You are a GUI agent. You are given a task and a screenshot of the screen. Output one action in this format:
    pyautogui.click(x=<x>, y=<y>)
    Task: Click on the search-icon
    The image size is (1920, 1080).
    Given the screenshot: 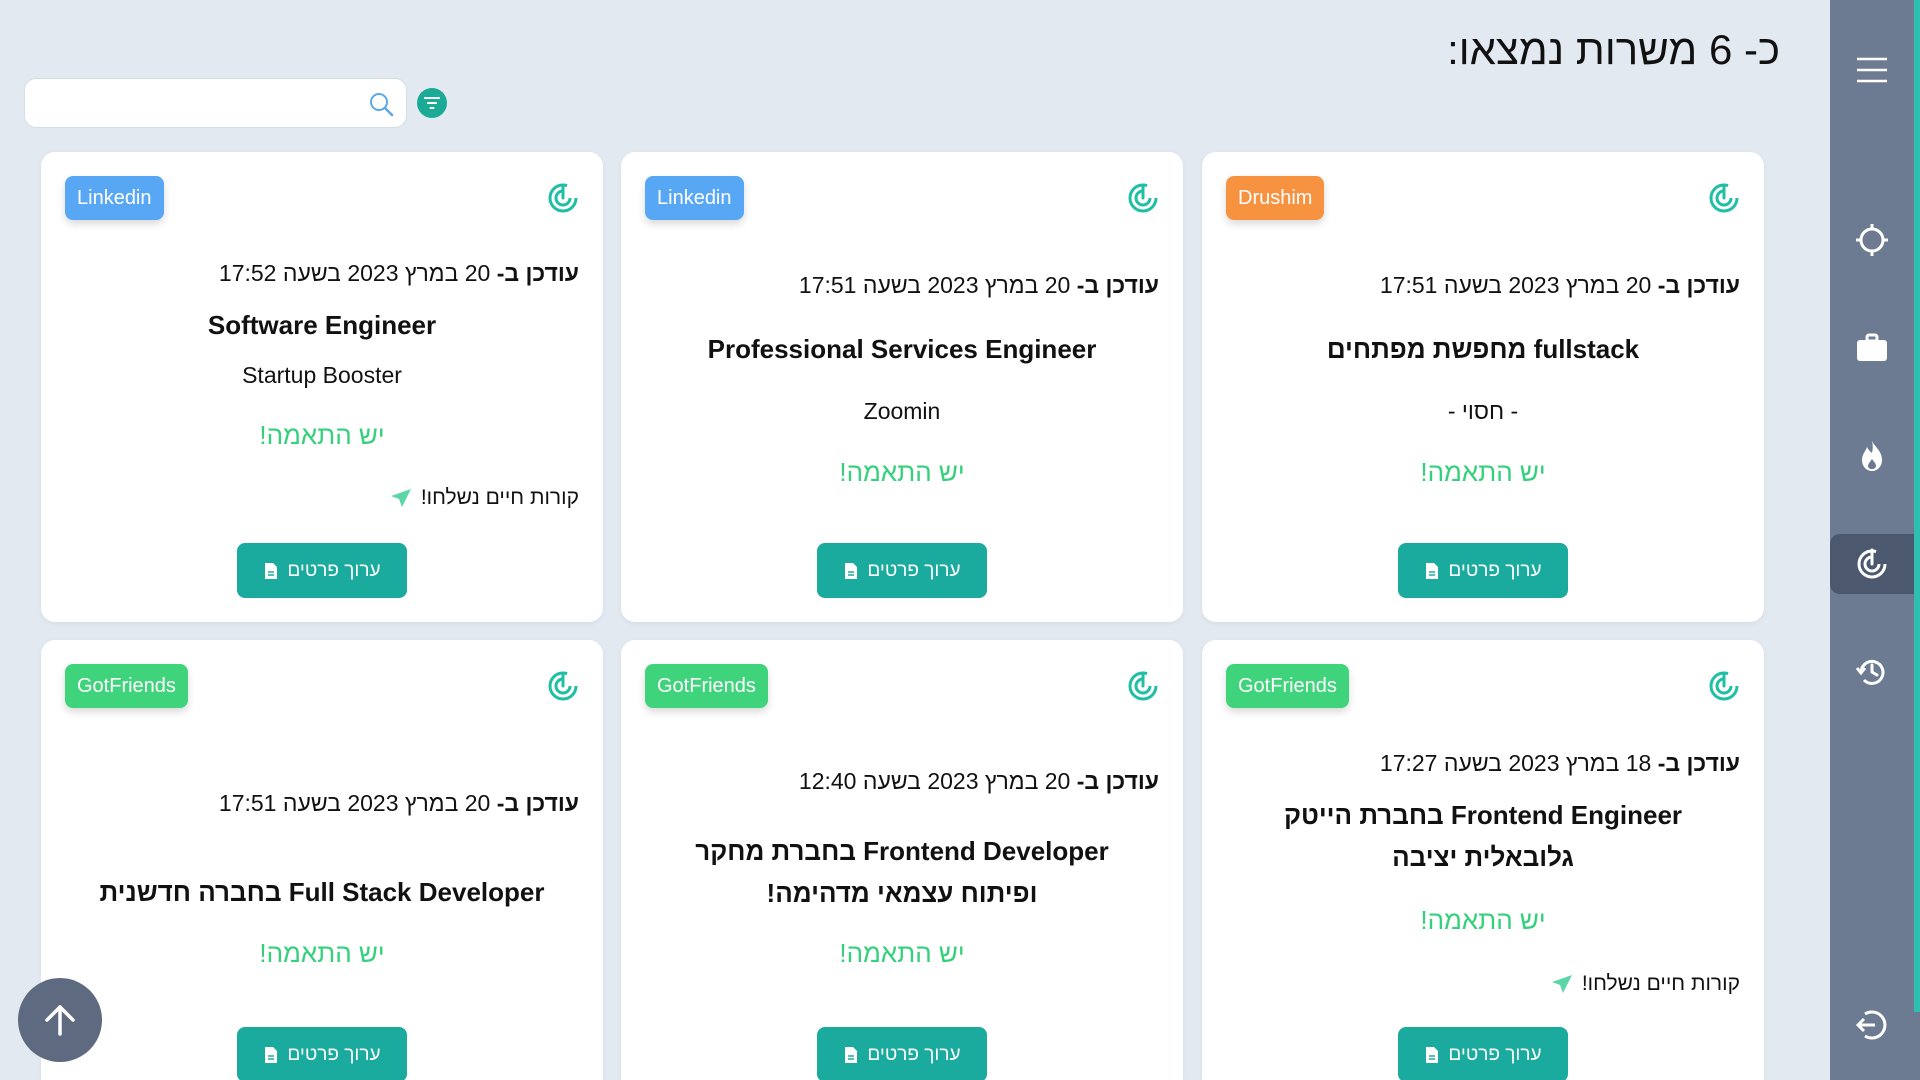 What is the action you would take?
    pyautogui.click(x=381, y=104)
    